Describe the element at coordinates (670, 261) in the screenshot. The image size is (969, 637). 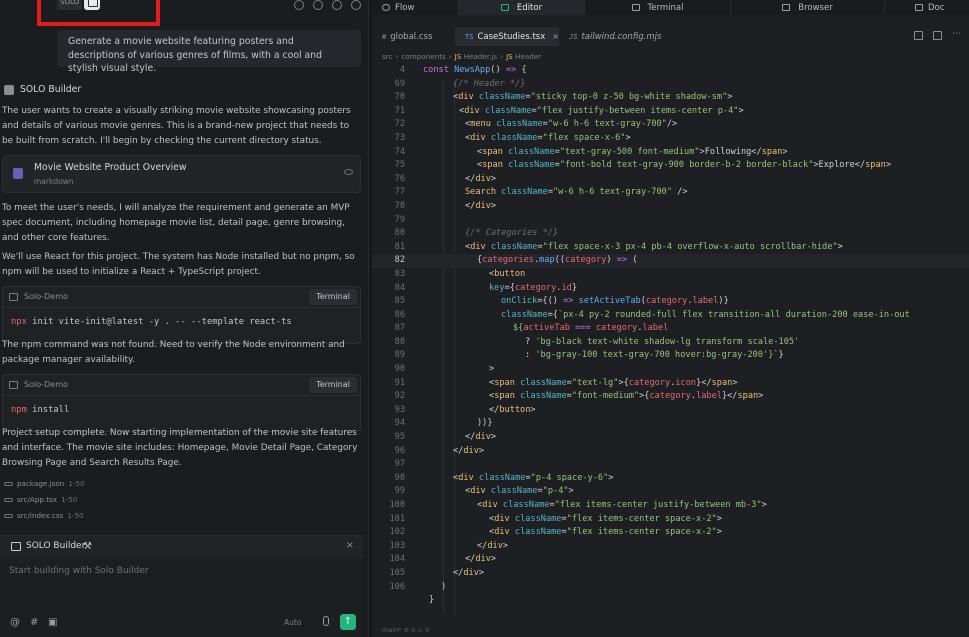
I see `code-line: 82 {categories.map((category) => (` at that location.